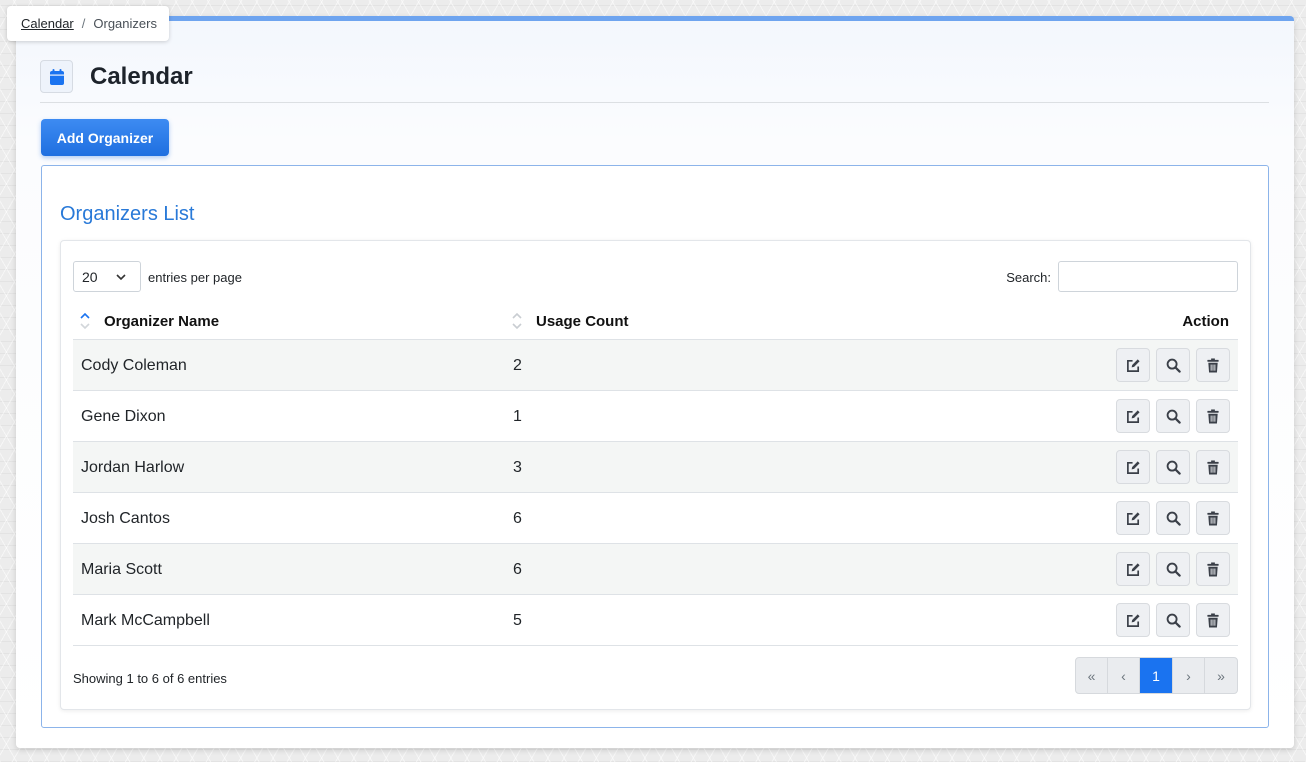 This screenshot has width=1306, height=762. I want to click on pagination: « ‹ 1 › », so click(1156, 675).